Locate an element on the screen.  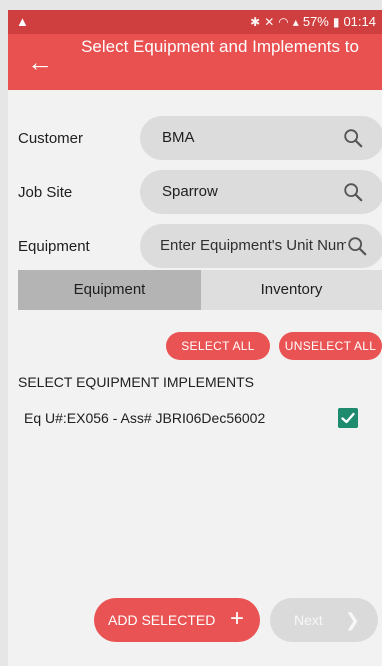
add-selected-button: ADD SELECTED + is located at coordinates (177, 620).